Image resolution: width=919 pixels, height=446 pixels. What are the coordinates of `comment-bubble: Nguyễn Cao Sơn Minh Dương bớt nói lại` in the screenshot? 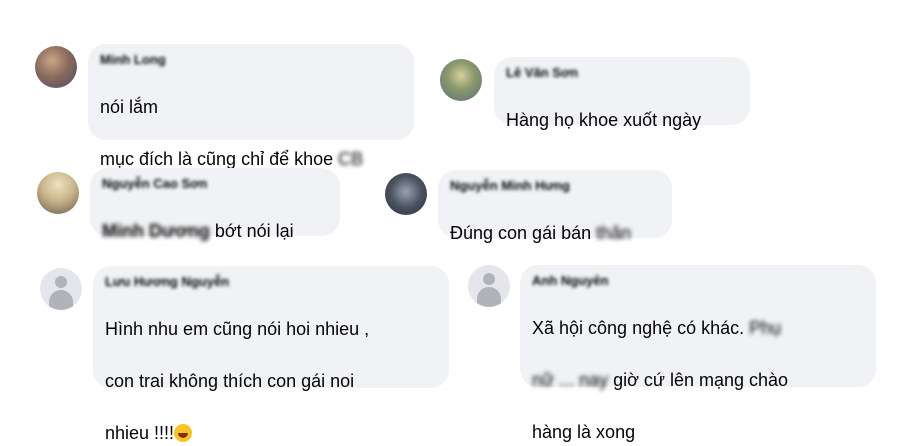 It's located at (215, 204).